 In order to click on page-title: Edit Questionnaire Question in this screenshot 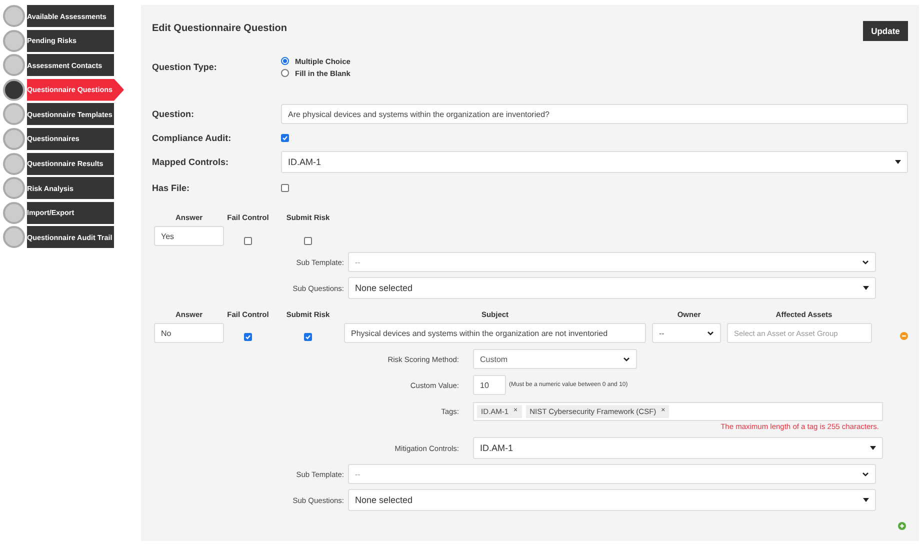, I will do `click(220, 28)`.